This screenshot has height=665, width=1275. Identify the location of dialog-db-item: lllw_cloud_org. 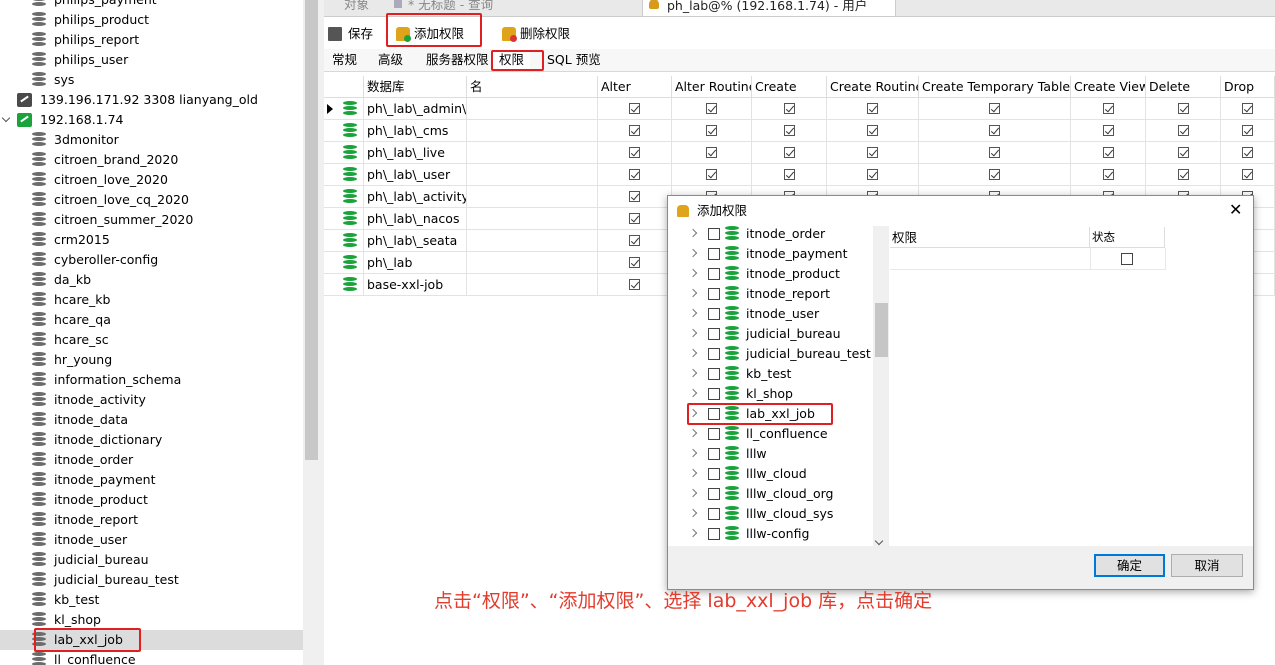
(778, 494).